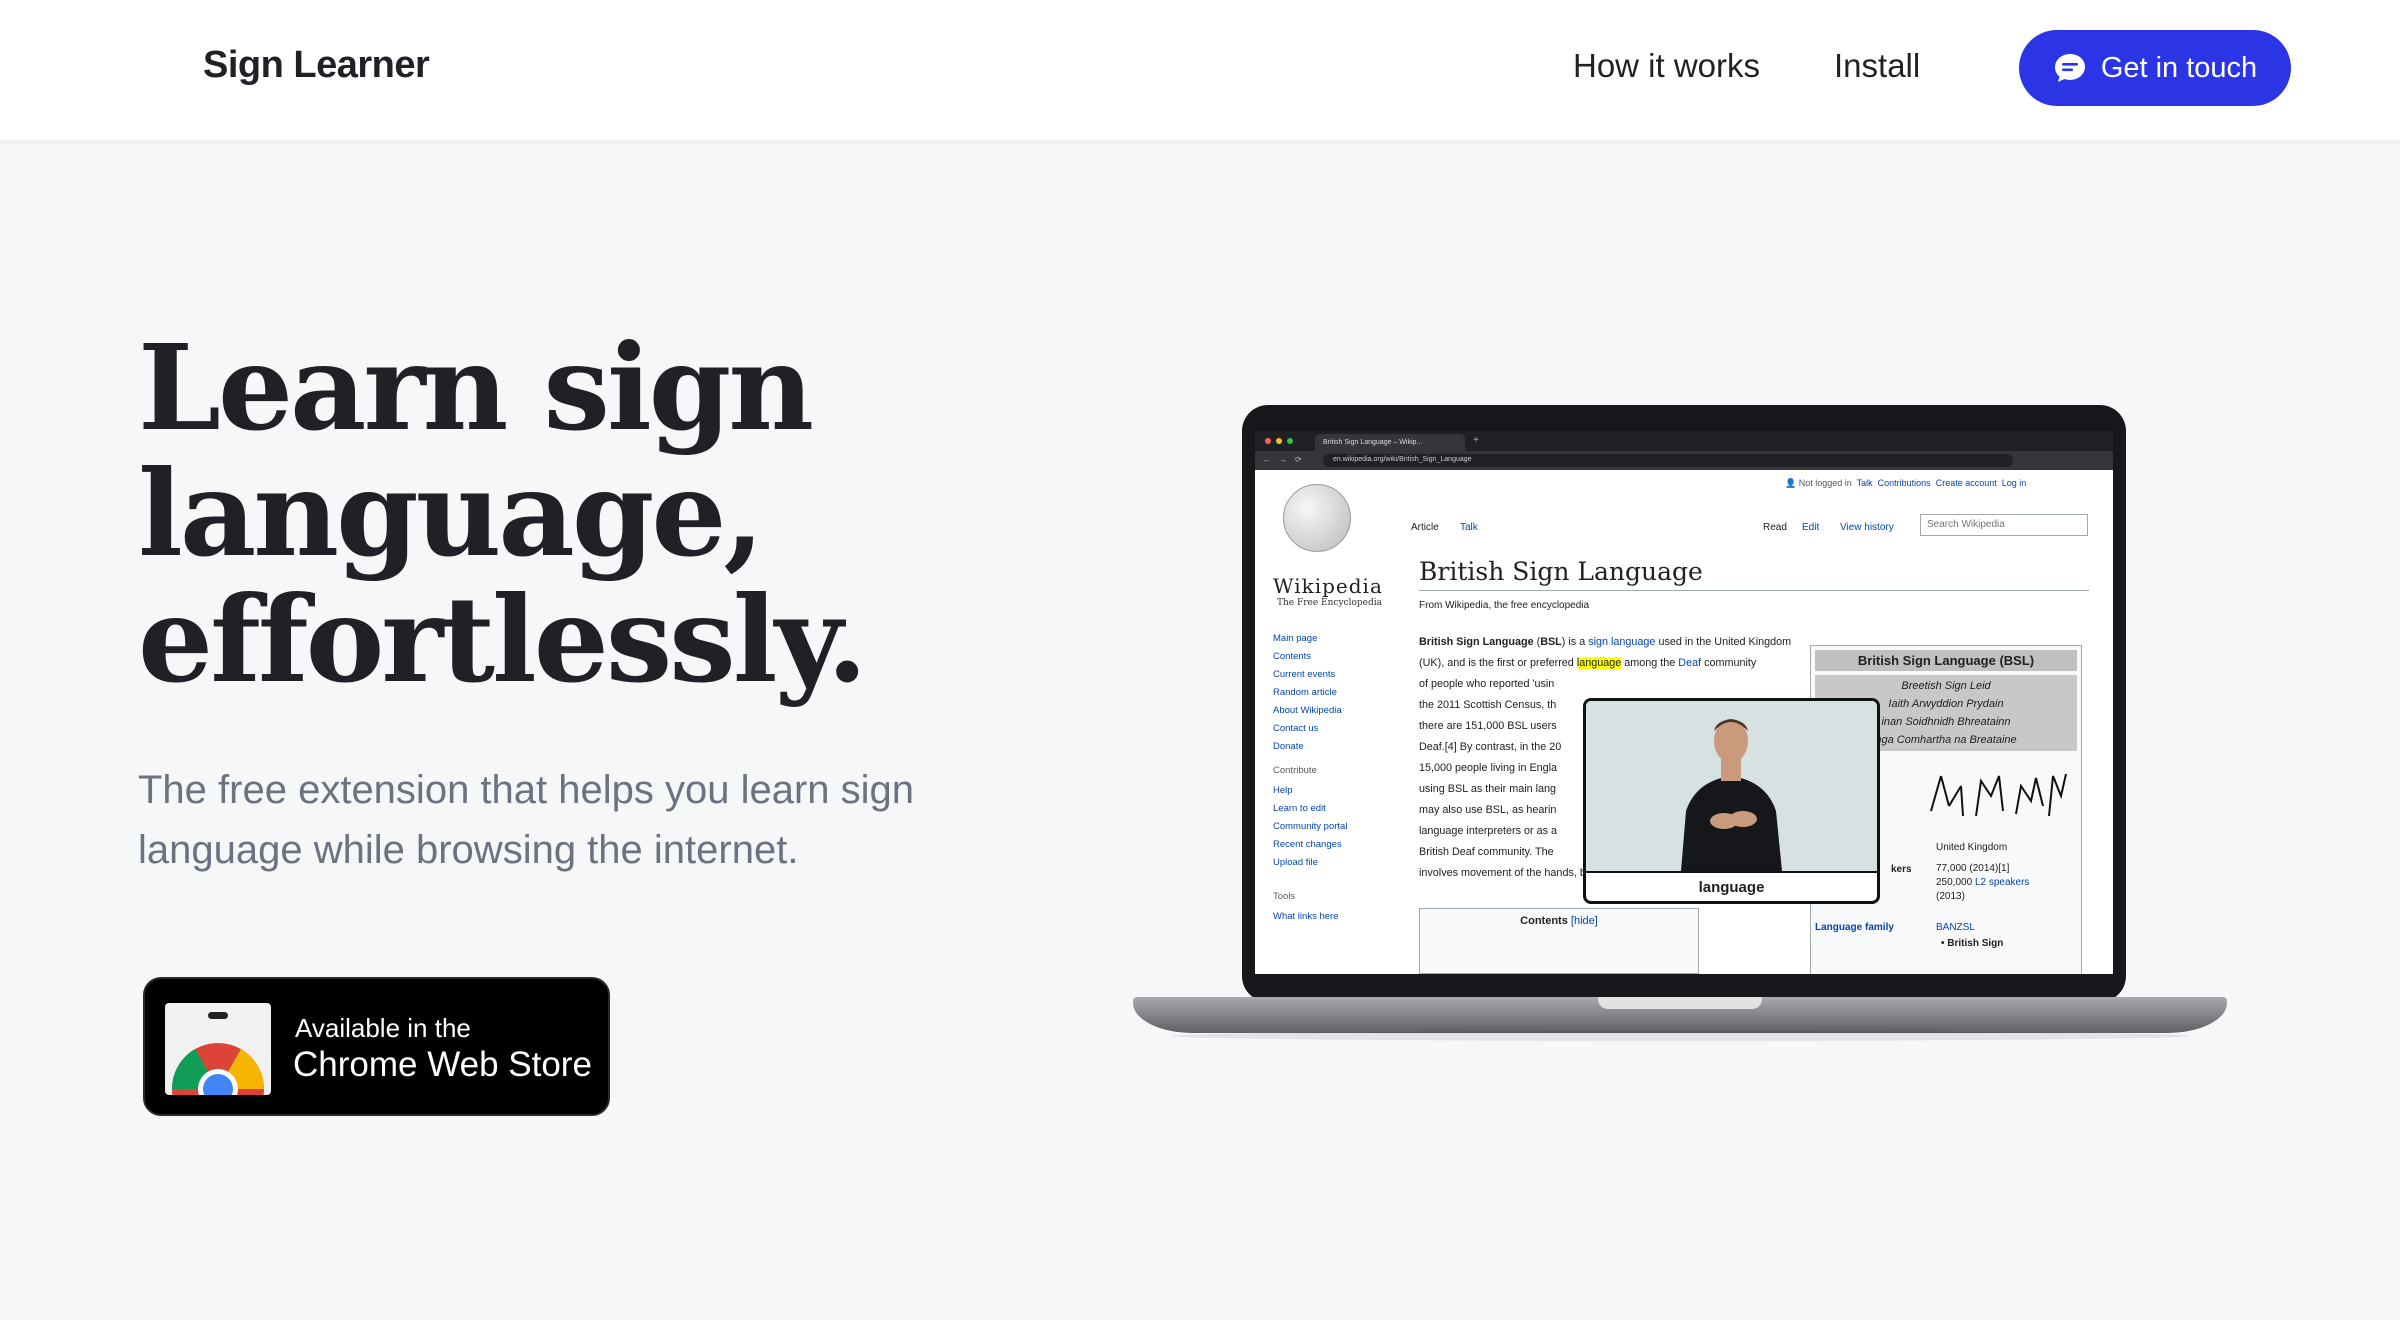  I want to click on sign-video, so click(1731, 786).